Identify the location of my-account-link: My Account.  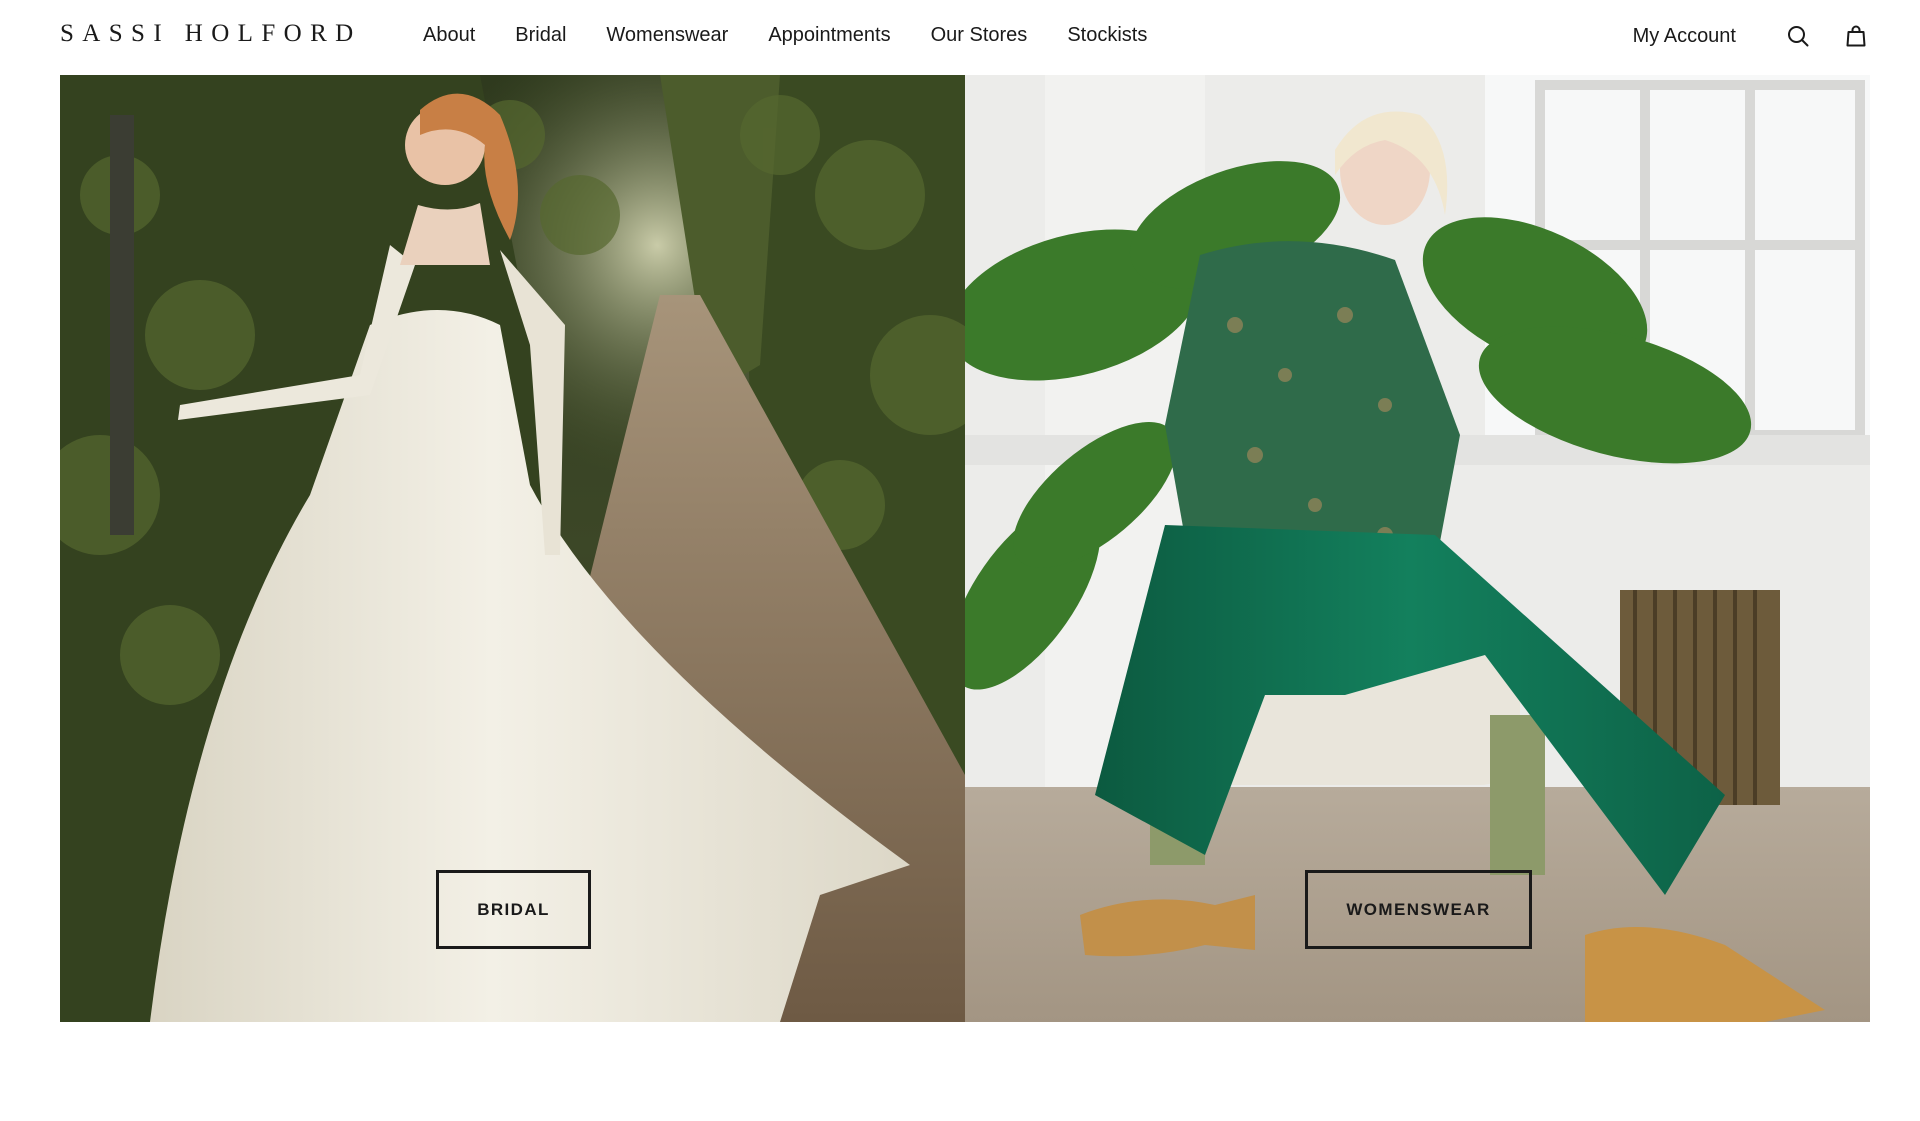
(1684, 36).